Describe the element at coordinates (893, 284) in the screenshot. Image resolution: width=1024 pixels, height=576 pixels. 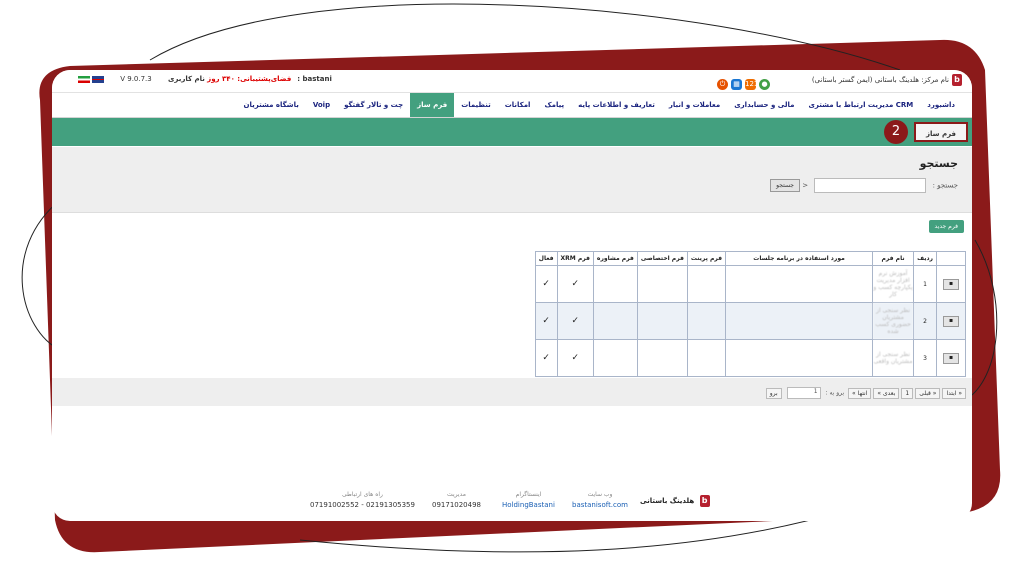
I see `form-name: آموزش نرم افزار مدیریت یکپارچه کسب و کار` at that location.